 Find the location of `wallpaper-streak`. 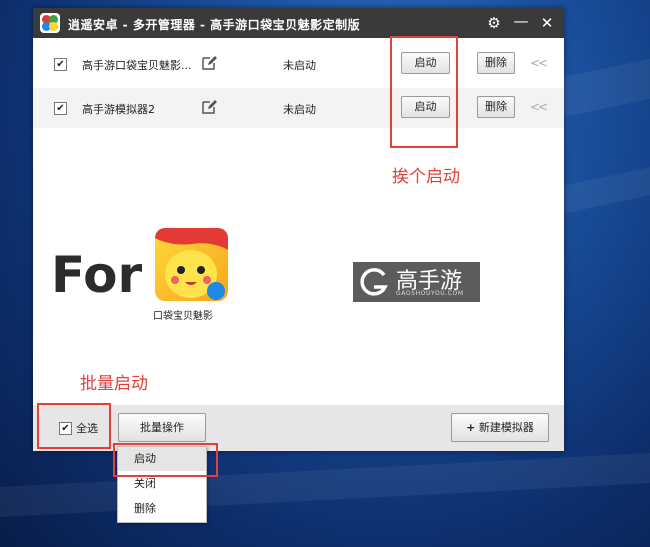

wallpaper-streak is located at coordinates (325, 485).